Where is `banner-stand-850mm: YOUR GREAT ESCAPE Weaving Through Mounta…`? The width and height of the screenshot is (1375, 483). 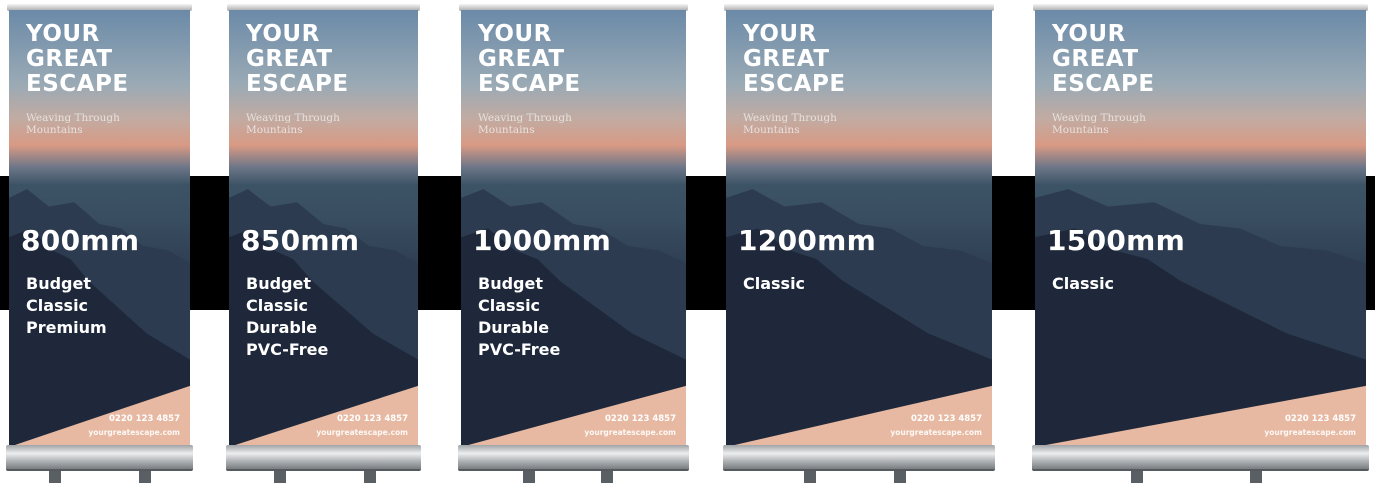
banner-stand-850mm: YOUR GREAT ESCAPE Weaving Through Mounta… is located at coordinates (323, 241).